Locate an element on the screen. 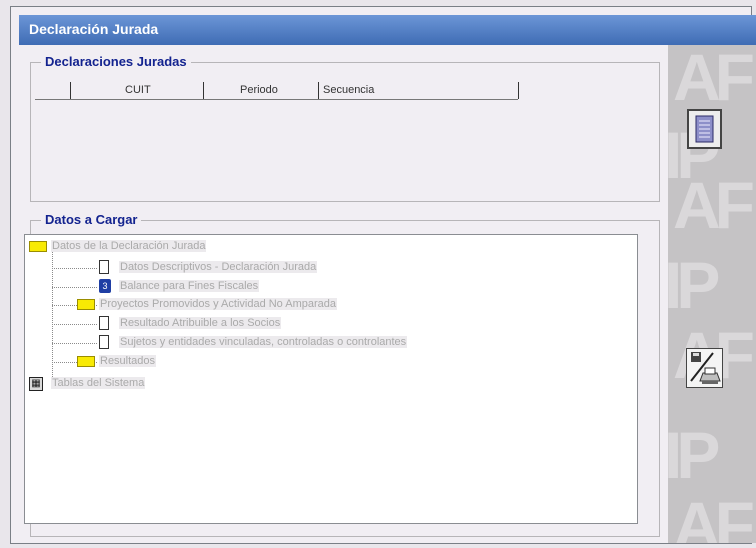  tree-item-label: Balance para Fines Fiscales is located at coordinates (189, 286).